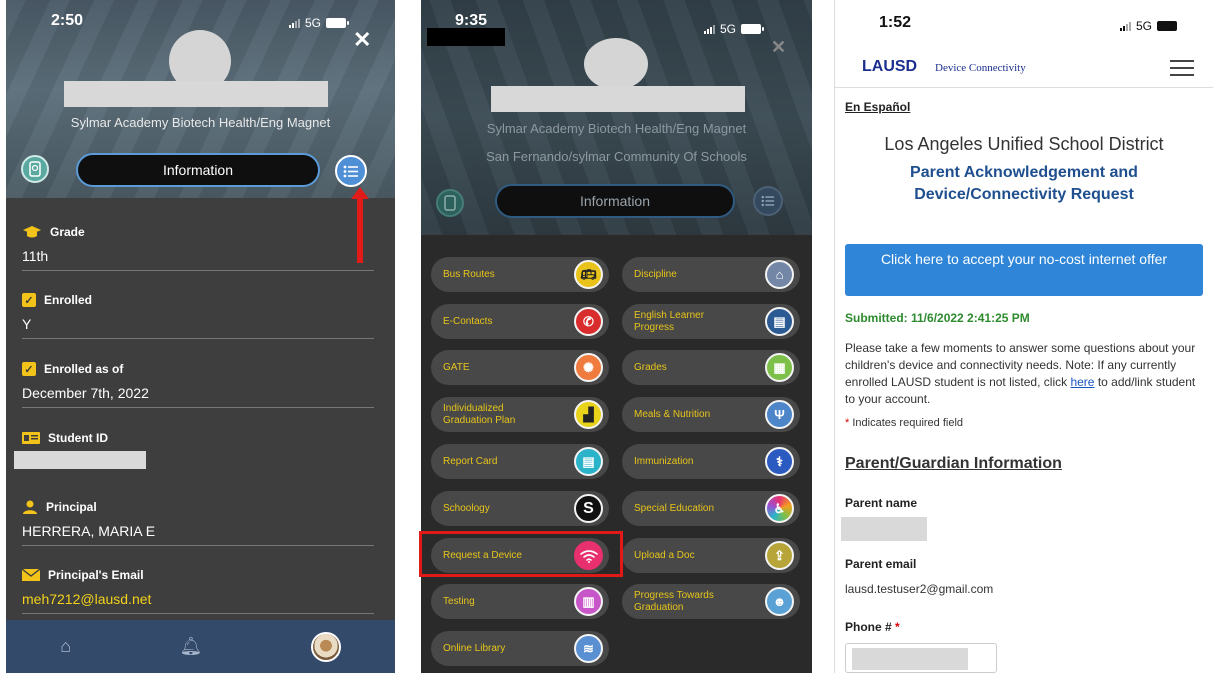 Image resolution: width=1213 pixels, height=673 pixels. What do you see at coordinates (471, 20) in the screenshot?
I see `status-time: 9:35` at bounding box center [471, 20].